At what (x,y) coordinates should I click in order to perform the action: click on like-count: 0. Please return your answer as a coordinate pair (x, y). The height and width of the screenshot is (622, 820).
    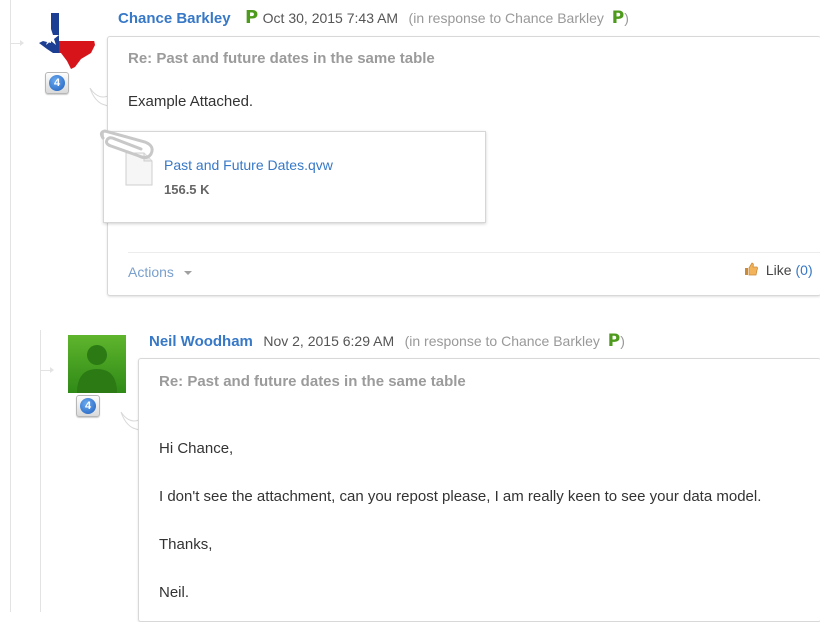
    Looking at the image, I should click on (804, 270).